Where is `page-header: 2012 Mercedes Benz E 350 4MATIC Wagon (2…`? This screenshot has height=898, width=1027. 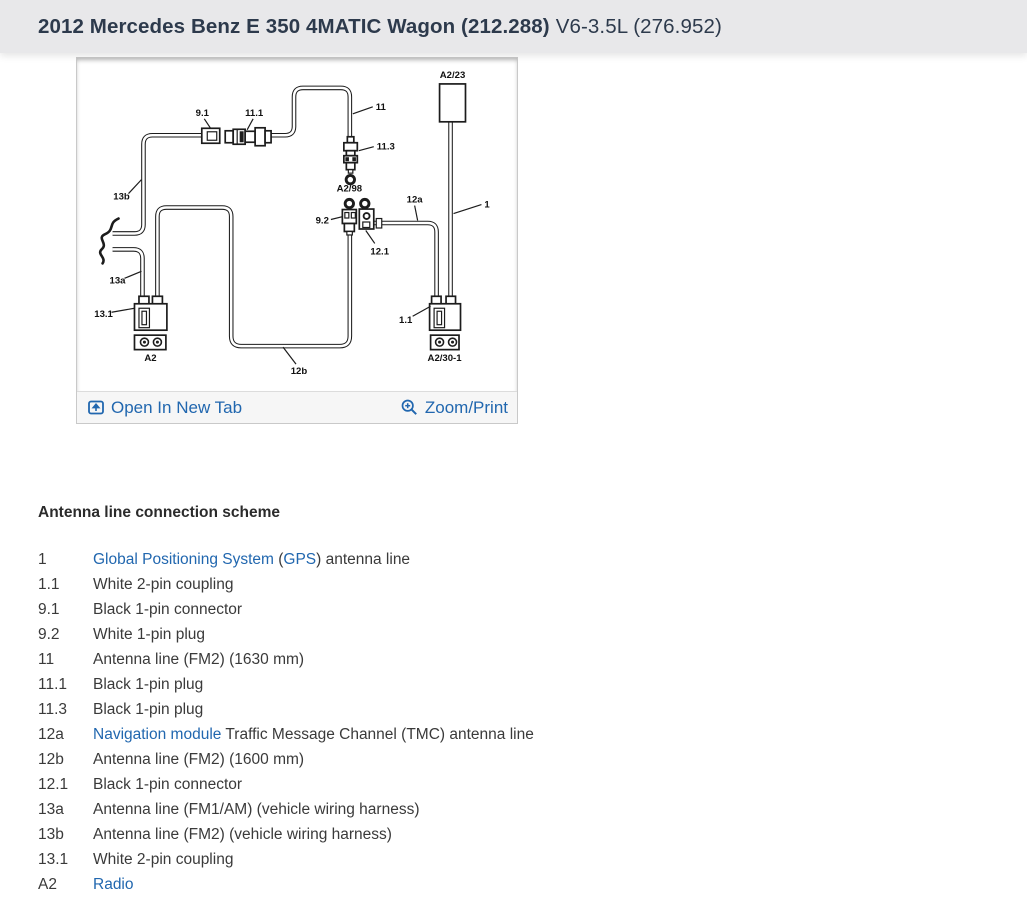 page-header: 2012 Mercedes Benz E 350 4MATIC Wagon (2… is located at coordinates (513, 26).